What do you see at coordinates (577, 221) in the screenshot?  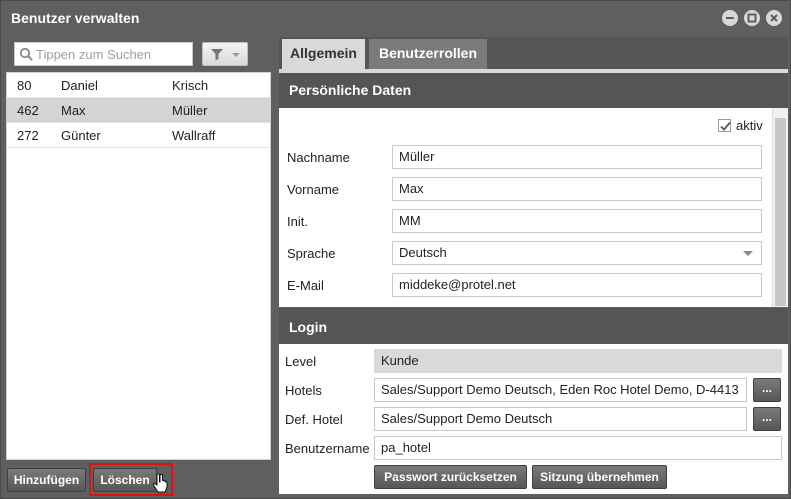 I see `init-field: MM` at bounding box center [577, 221].